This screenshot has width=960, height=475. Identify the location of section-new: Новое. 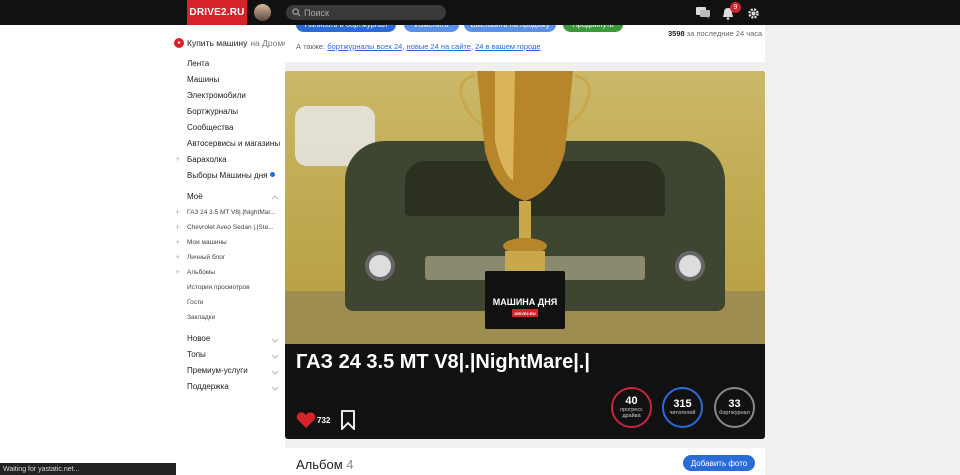
(198, 338).